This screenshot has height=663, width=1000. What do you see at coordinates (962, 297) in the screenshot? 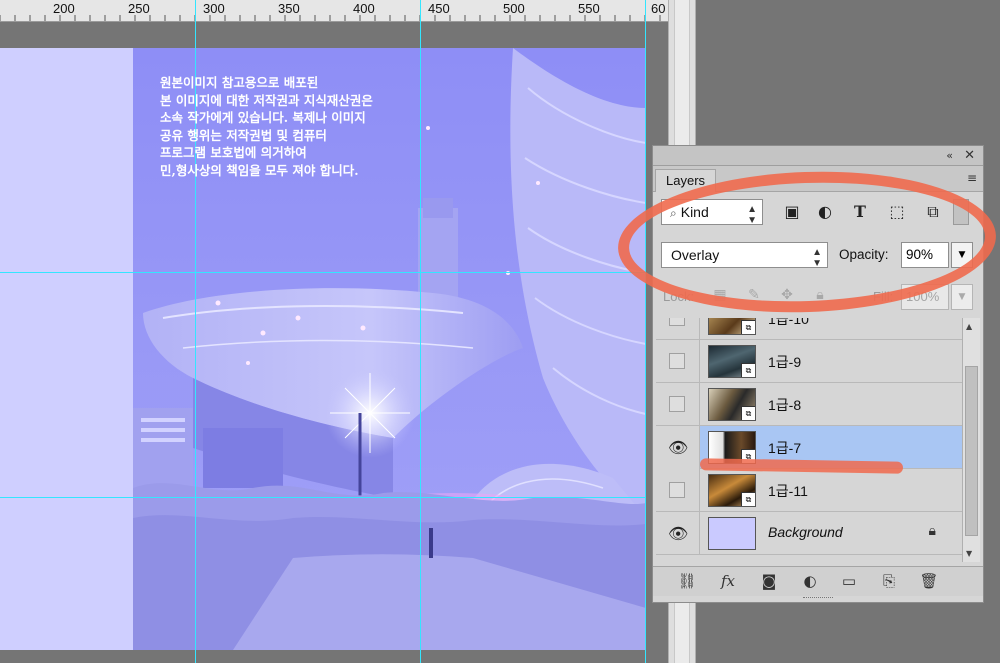
I see `fill-dropdown-button: ▼` at bounding box center [962, 297].